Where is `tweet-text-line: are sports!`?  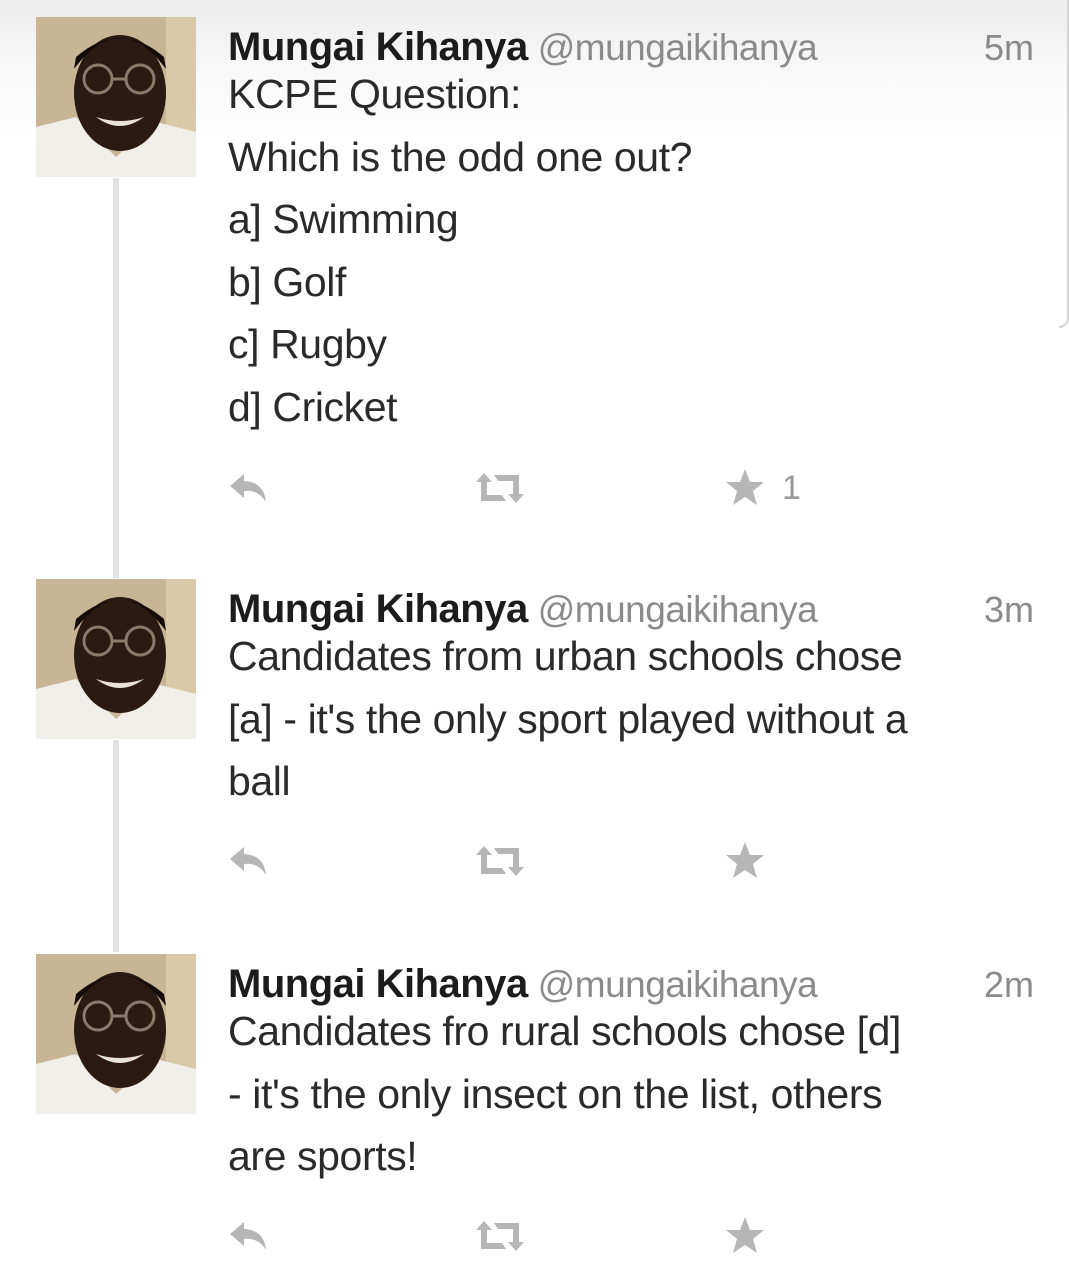
tweet-text-line: are sports! is located at coordinates (323, 1156).